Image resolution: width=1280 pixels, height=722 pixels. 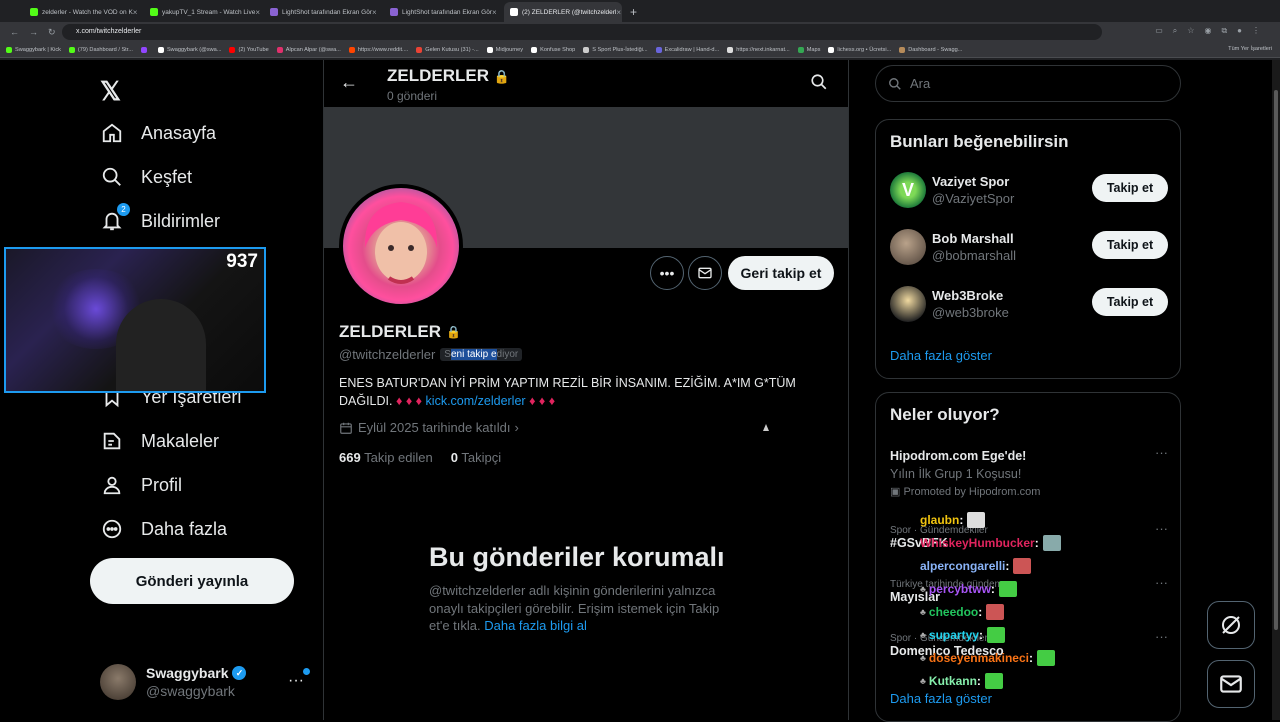 I want to click on unread-dot, so click(x=306, y=671).